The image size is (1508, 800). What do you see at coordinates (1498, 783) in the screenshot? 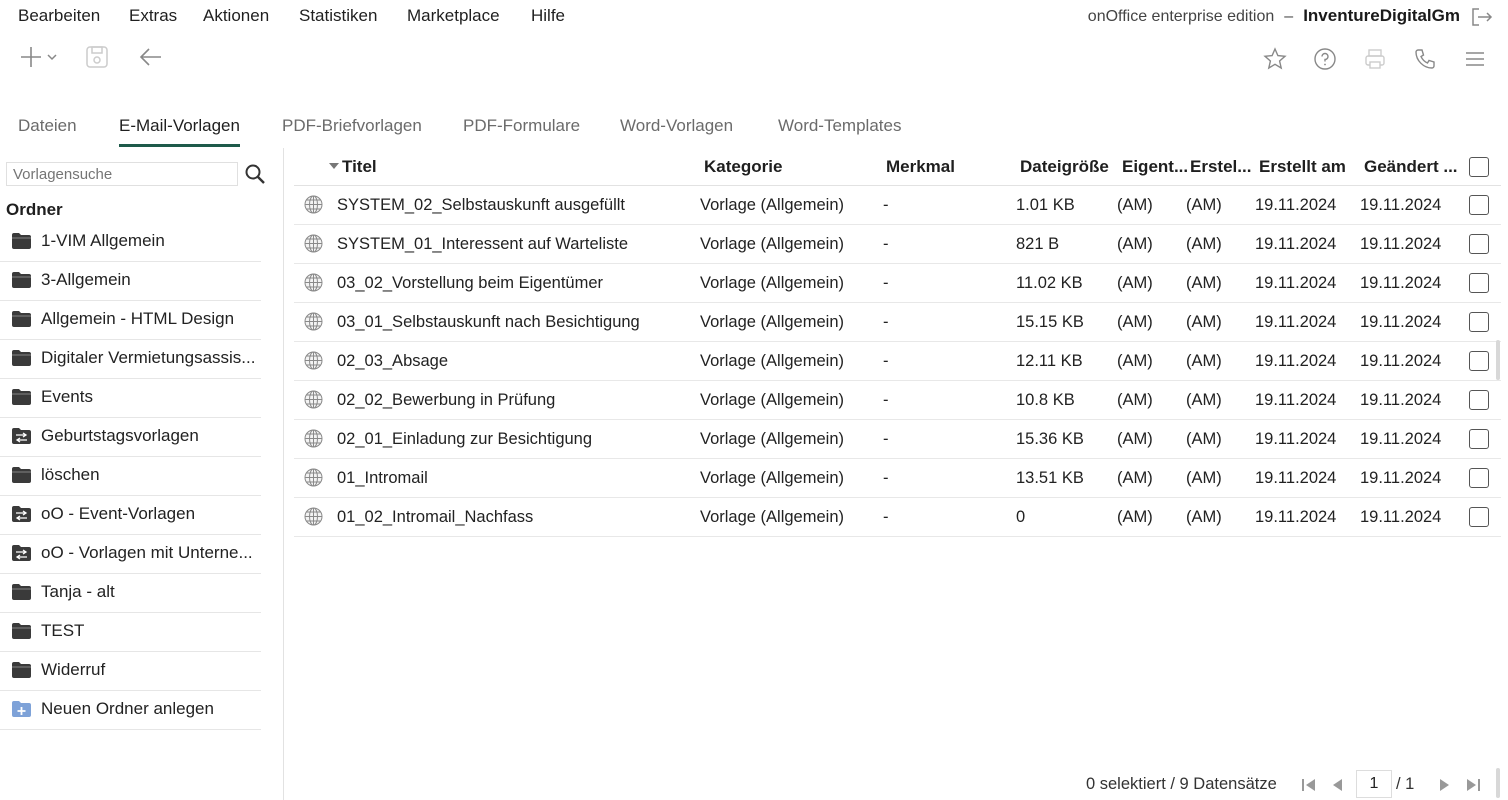
I see `page-scrollbar` at bounding box center [1498, 783].